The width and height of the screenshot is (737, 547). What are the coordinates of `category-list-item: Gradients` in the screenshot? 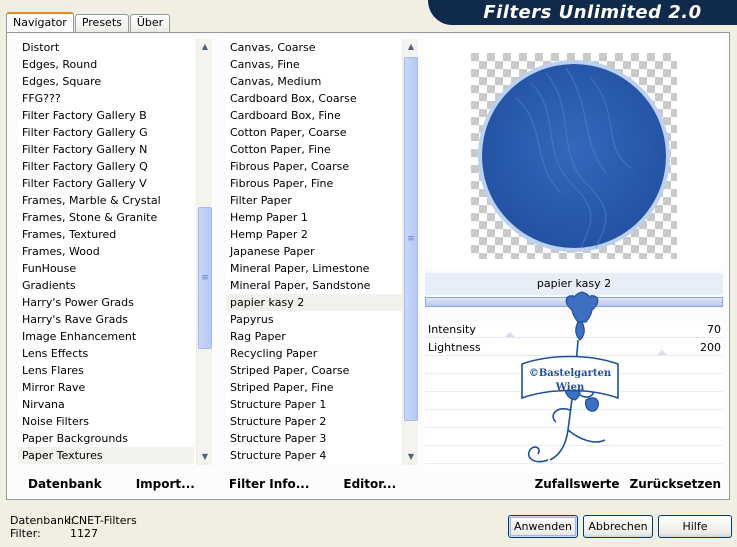 It's located at (106, 285).